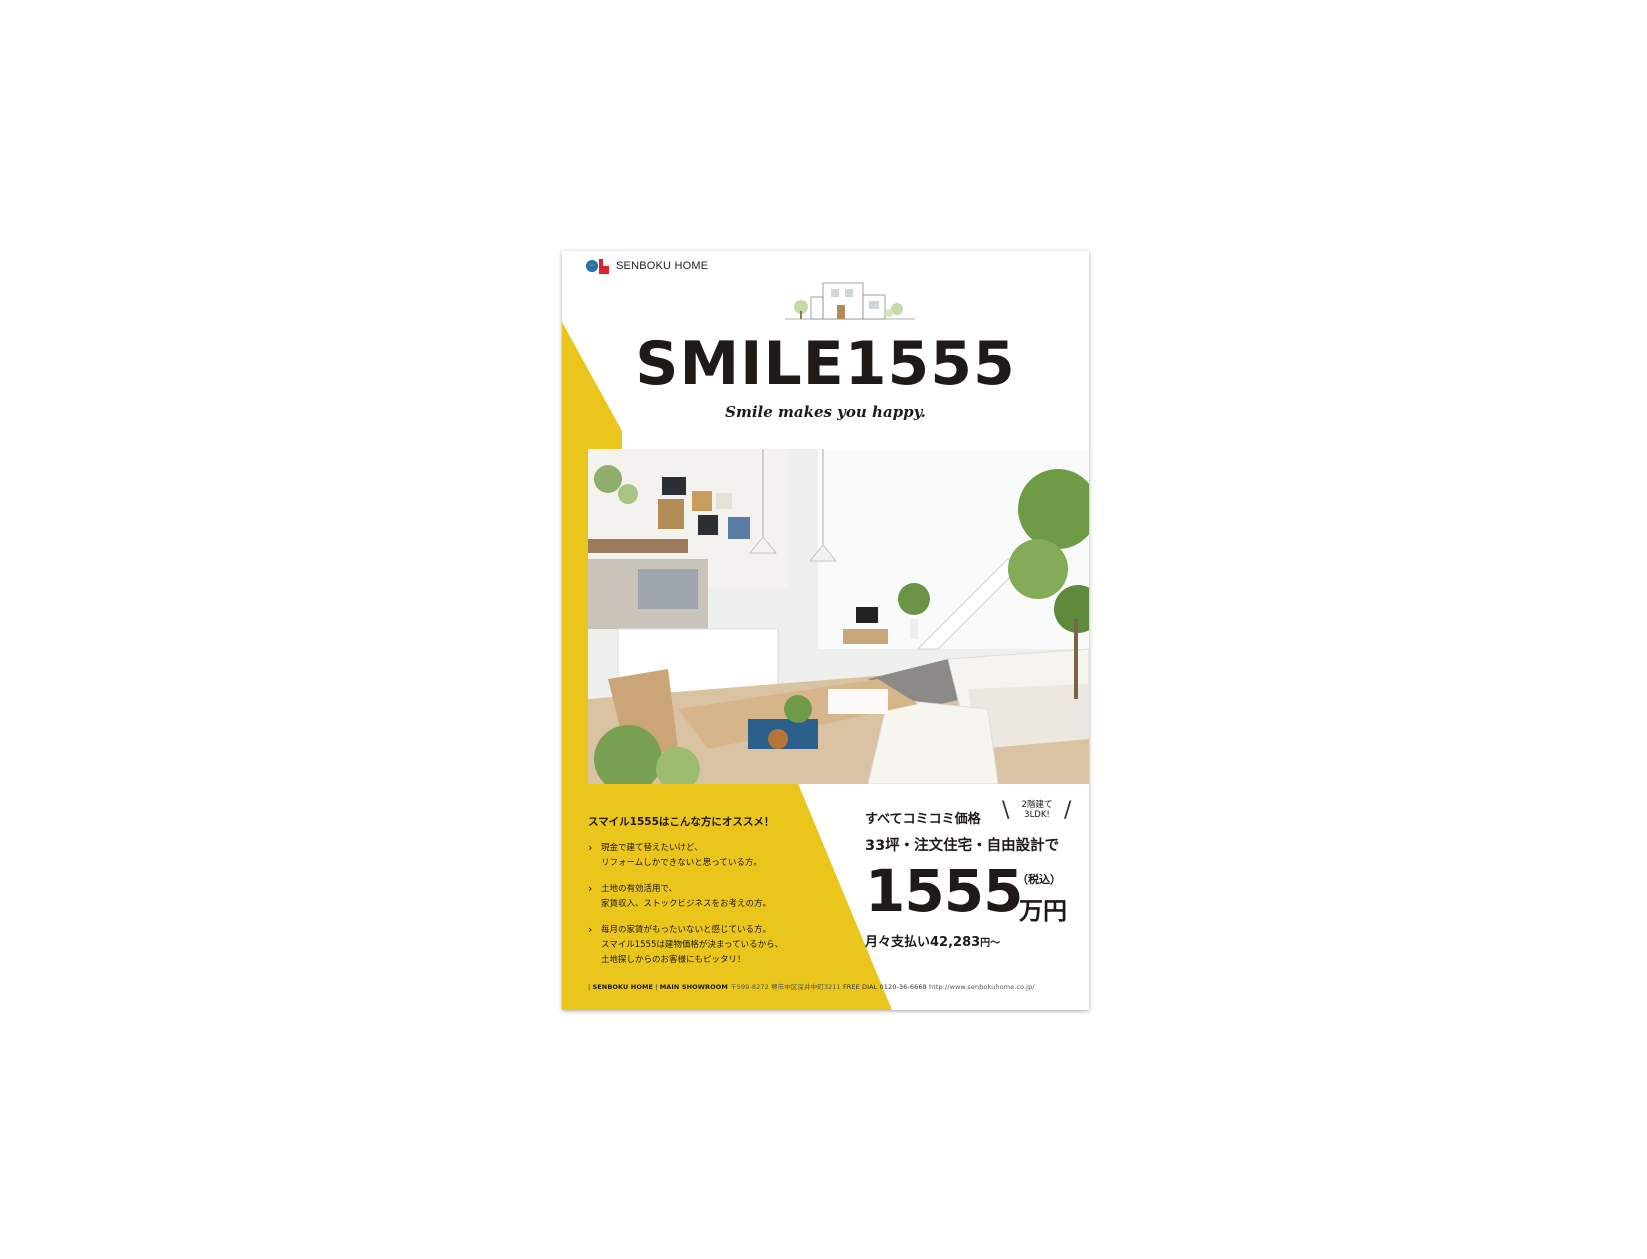 The height and width of the screenshot is (1259, 1647). I want to click on tagline: Smile makes you happy., so click(825, 412).